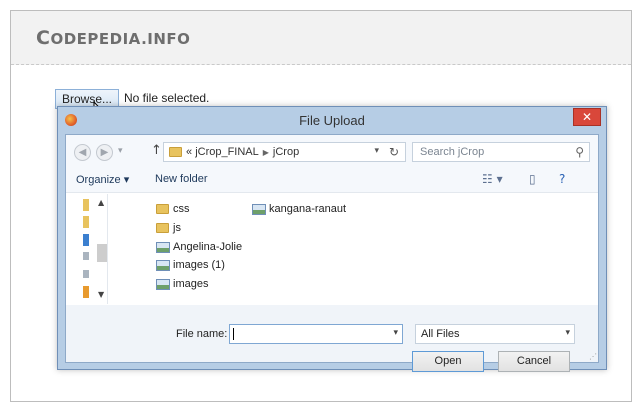 The image size is (640, 410). What do you see at coordinates (208, 247) in the screenshot?
I see `file-name: Angelina-Jolie` at bounding box center [208, 247].